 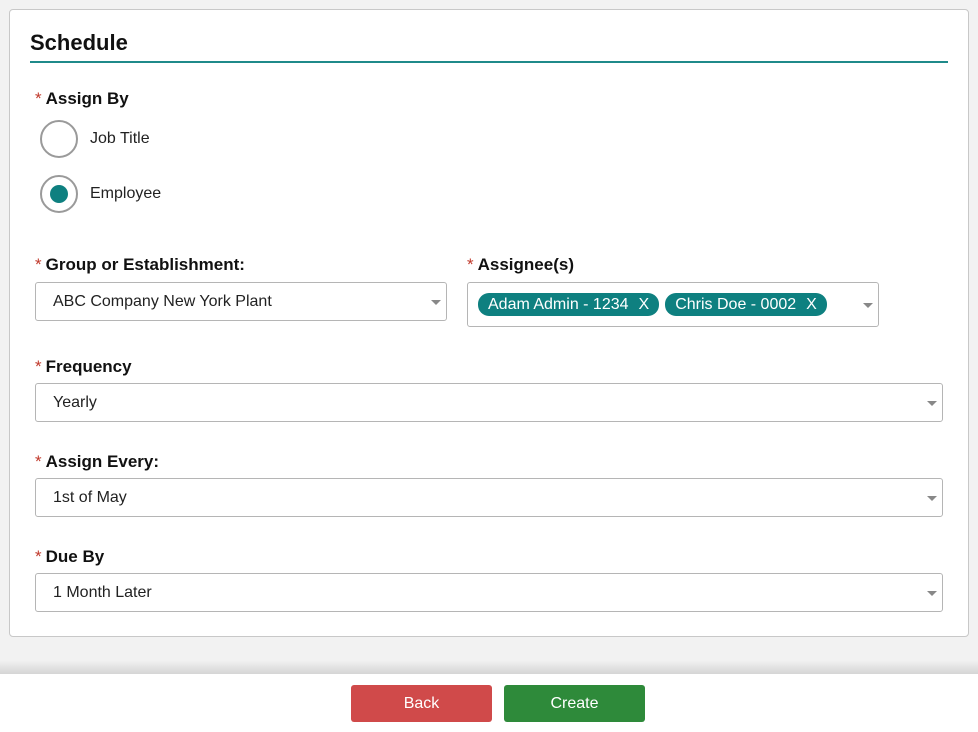 I want to click on frequency-select: Yearly, so click(x=489, y=402).